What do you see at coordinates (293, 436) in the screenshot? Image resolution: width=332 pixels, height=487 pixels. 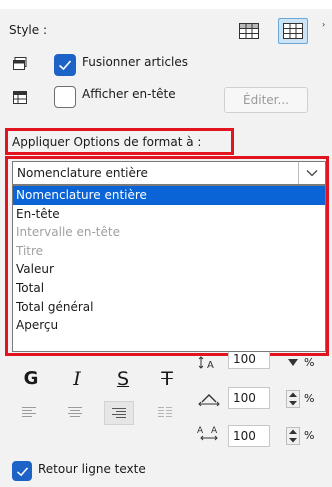 I see `char-spacing-stepper` at bounding box center [293, 436].